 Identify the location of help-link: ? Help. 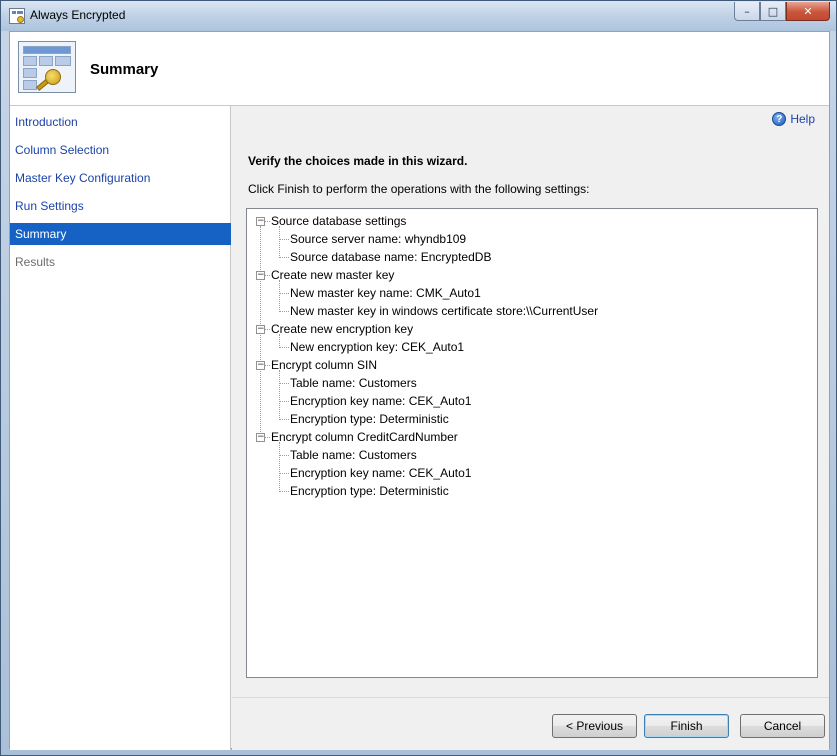
(793, 119).